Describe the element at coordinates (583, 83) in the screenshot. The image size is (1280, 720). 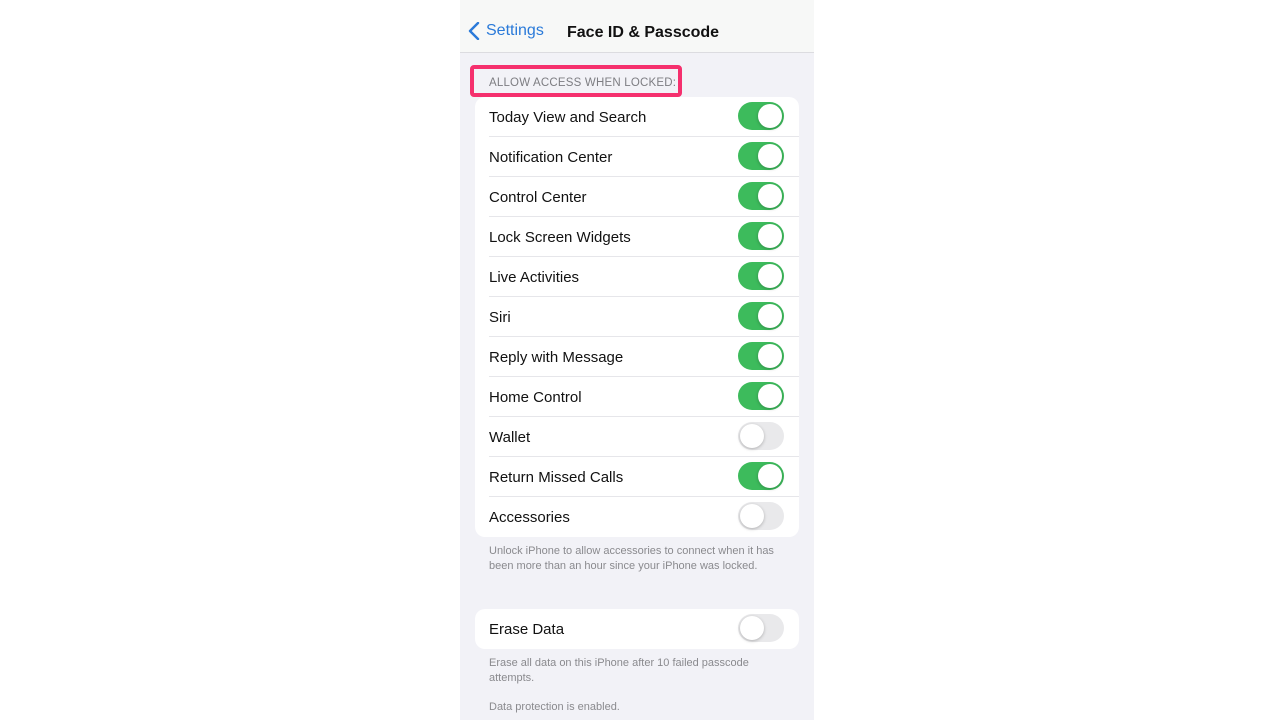
I see `section-header: ALLOW ACCESS WHEN LOCKED:` at that location.